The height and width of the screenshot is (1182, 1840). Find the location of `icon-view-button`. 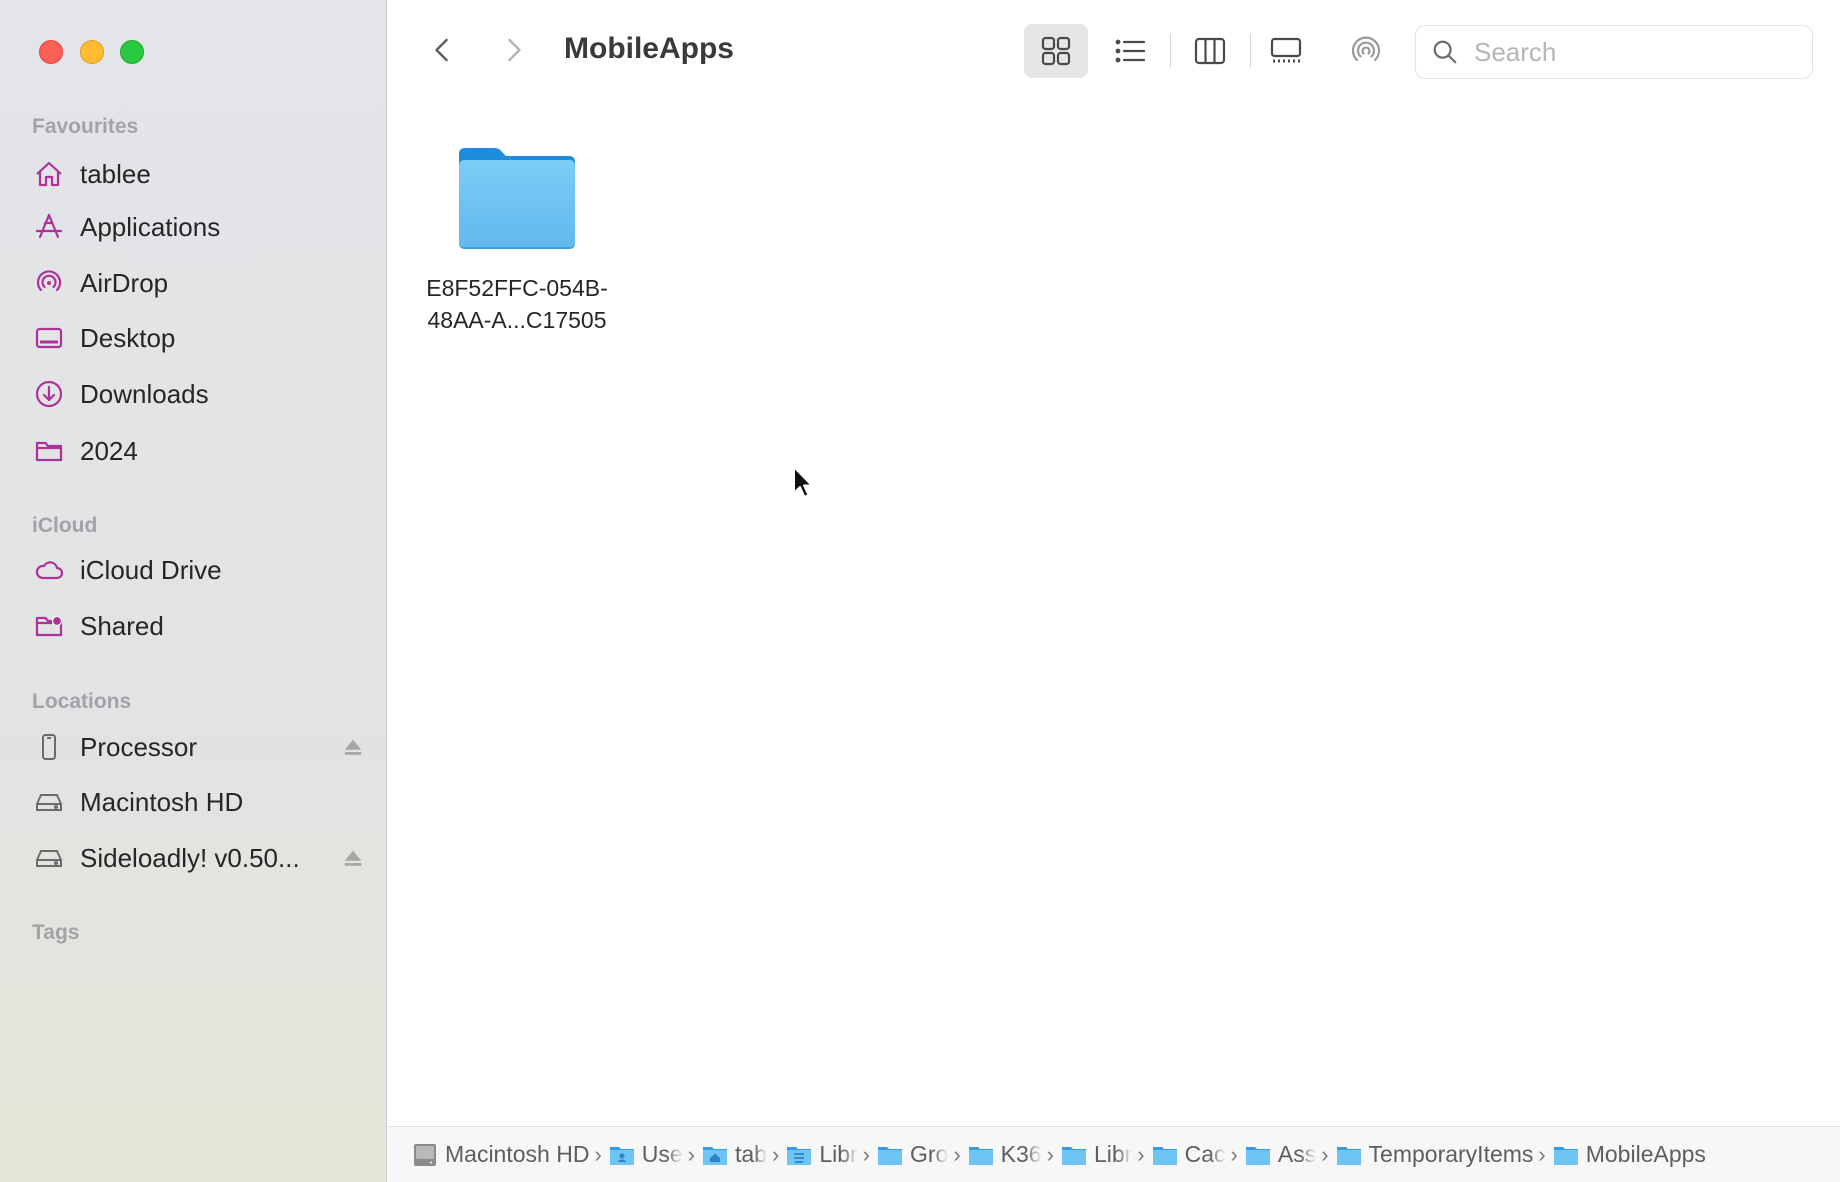

icon-view-button is located at coordinates (1056, 51).